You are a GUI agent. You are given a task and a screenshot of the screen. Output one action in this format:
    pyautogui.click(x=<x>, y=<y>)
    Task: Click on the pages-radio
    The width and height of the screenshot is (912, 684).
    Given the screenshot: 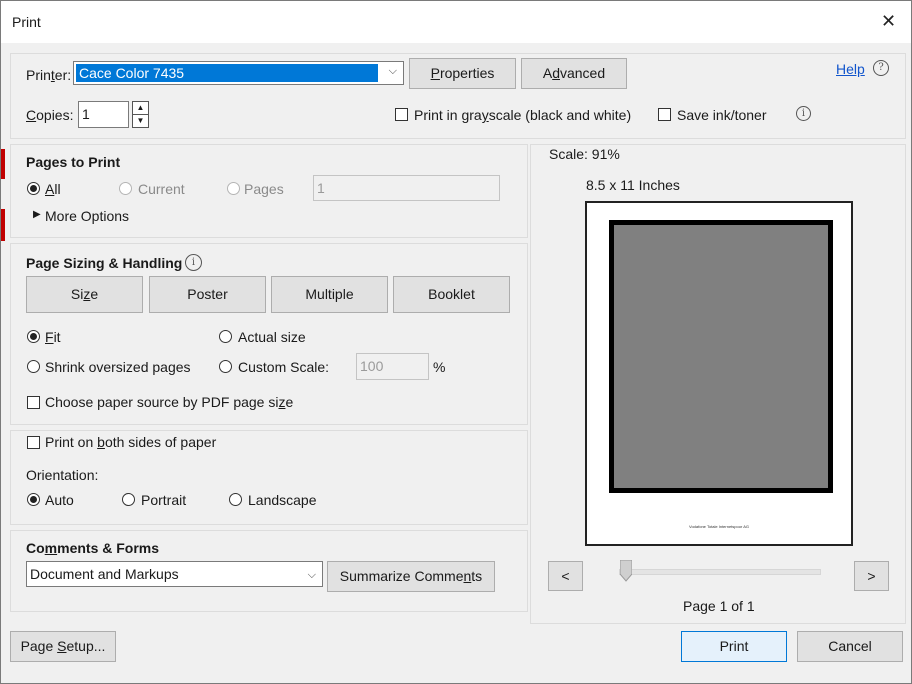 What is the action you would take?
    pyautogui.click(x=233, y=188)
    